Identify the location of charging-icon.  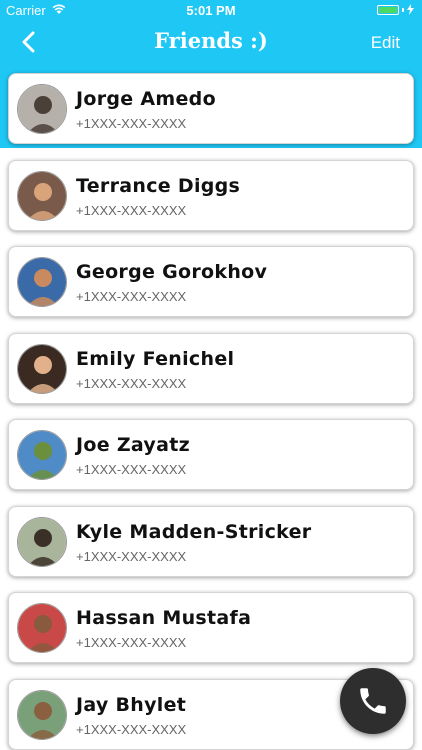
(410, 9).